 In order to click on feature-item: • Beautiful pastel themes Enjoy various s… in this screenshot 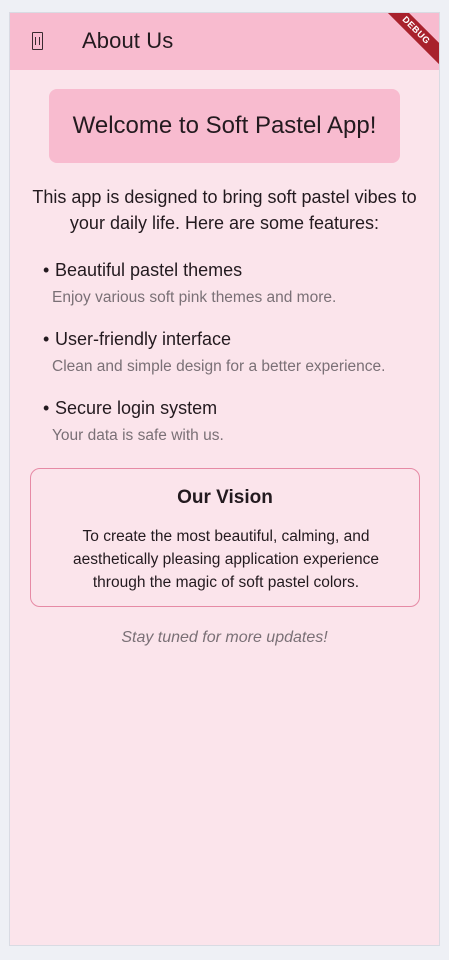, I will do `click(233, 285)`.